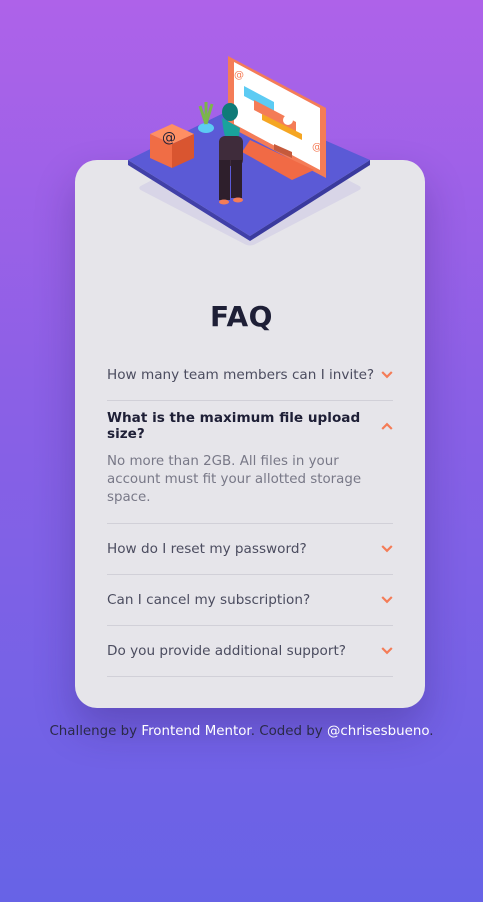  I want to click on frontend-mentor-link: Frontend Mentor, so click(195, 731).